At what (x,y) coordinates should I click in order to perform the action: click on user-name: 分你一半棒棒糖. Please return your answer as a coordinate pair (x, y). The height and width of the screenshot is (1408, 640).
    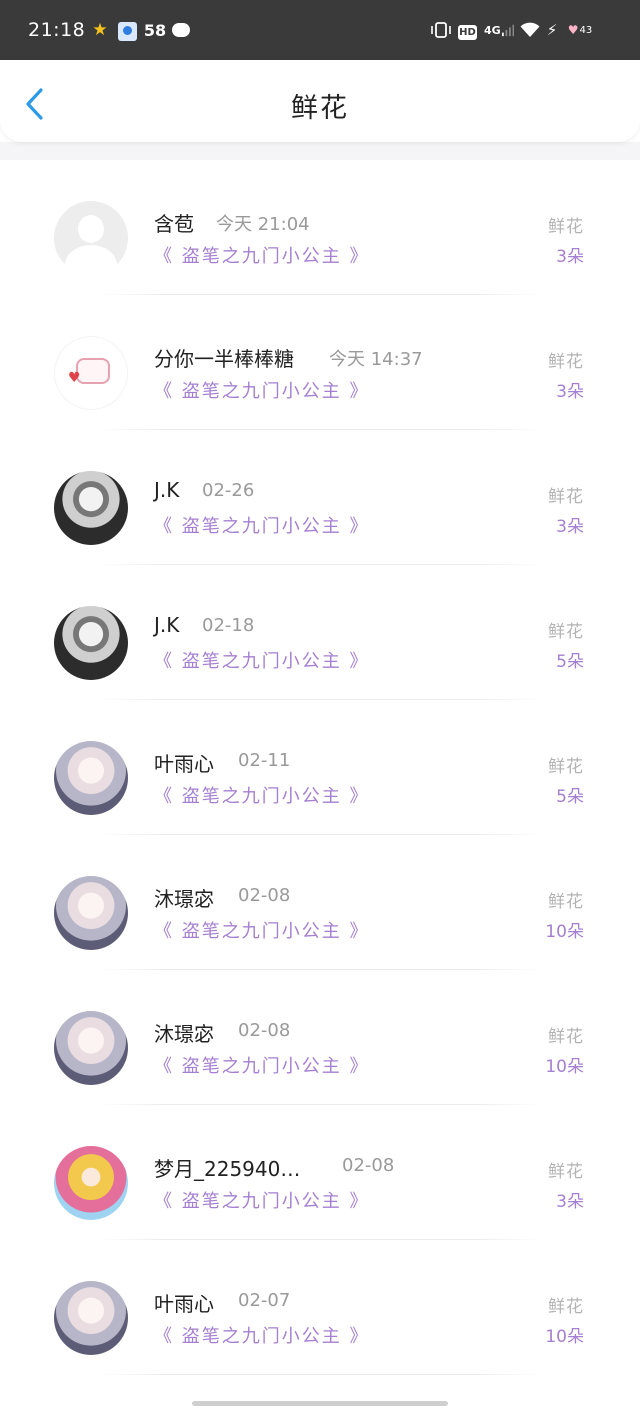
    Looking at the image, I should click on (224, 357).